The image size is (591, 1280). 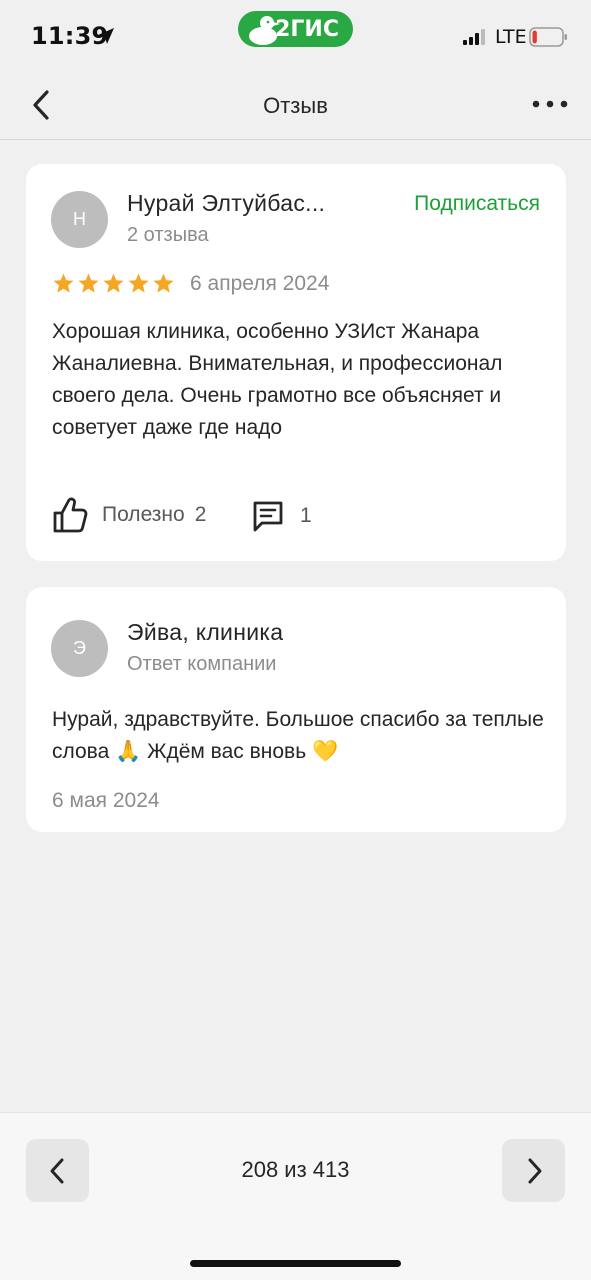 What do you see at coordinates (79, 648) in the screenshot?
I see `company-avatar: Э` at bounding box center [79, 648].